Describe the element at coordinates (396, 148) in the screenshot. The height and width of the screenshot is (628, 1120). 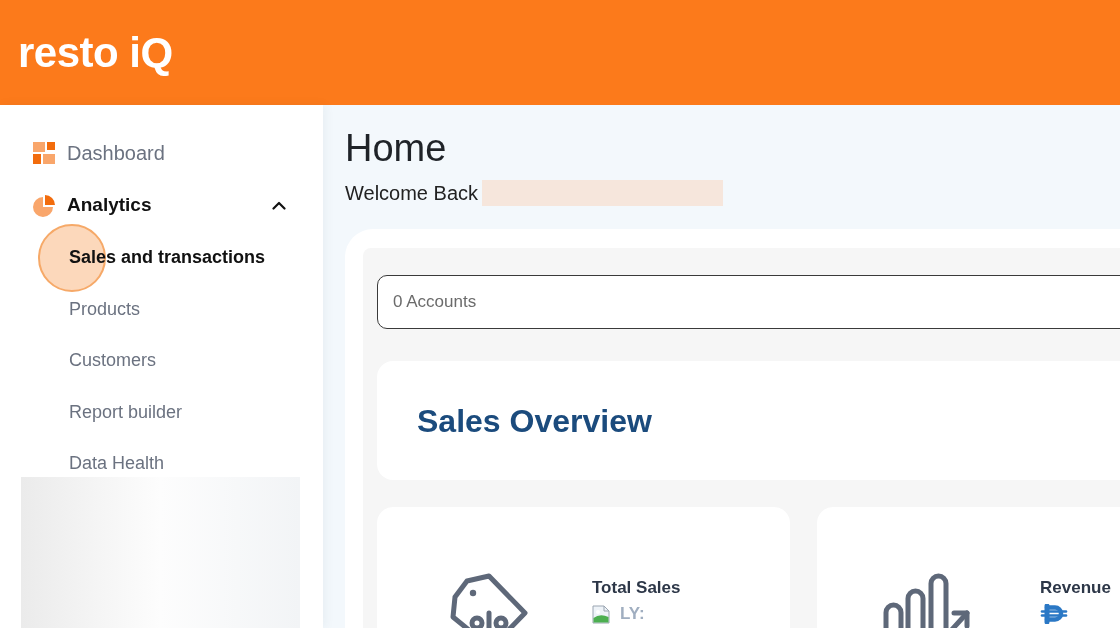
I see `page-title: Home` at that location.